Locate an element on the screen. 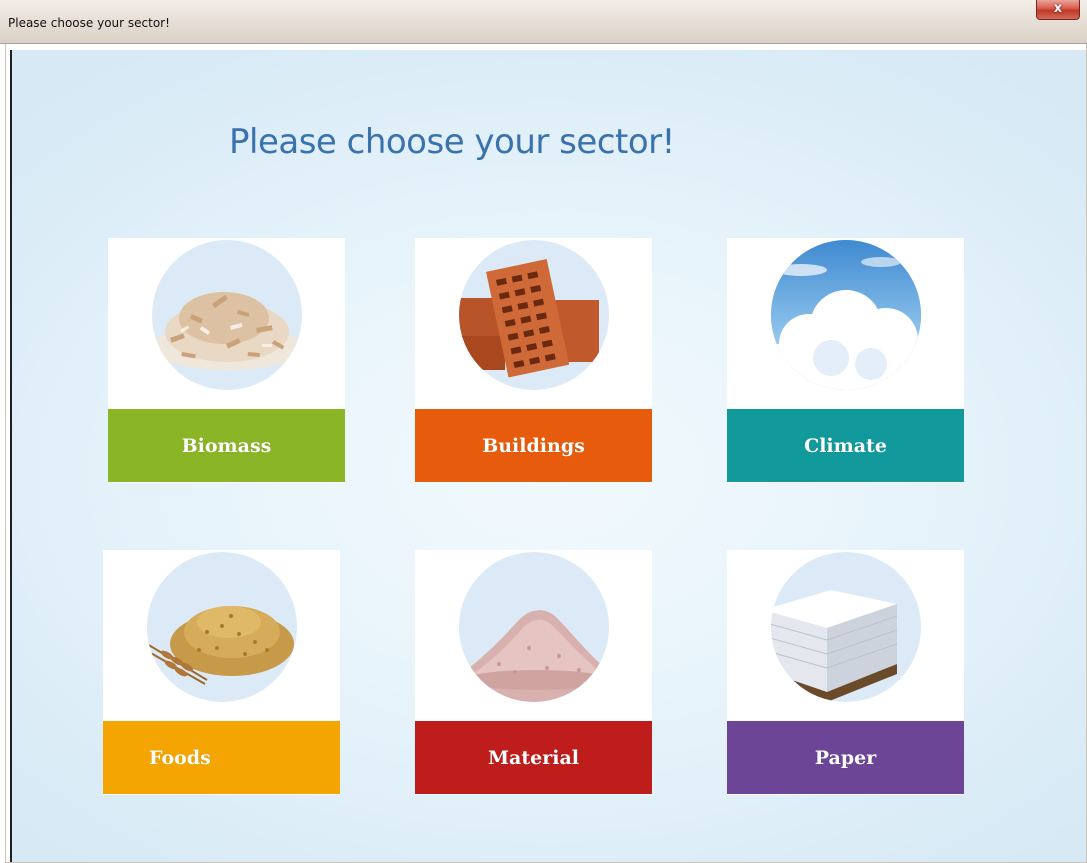 Image resolution: width=1087 pixels, height=863 pixels. powder-pile-icon is located at coordinates (534, 627).